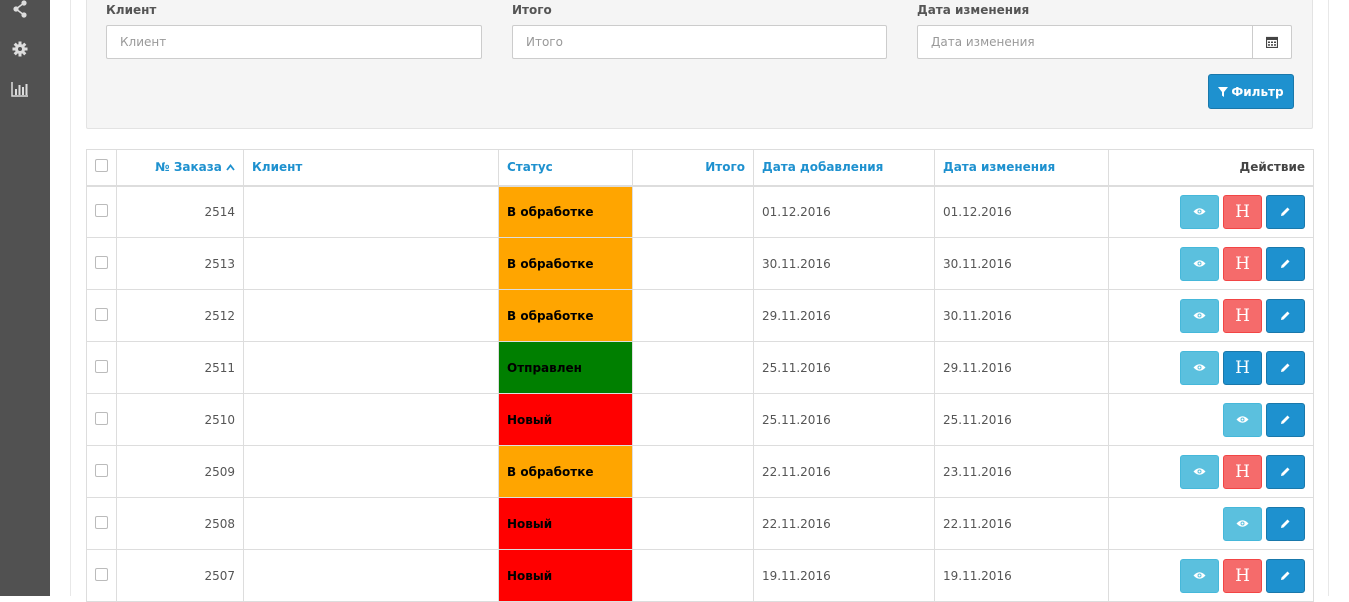 The image size is (1349, 602). Describe the element at coordinates (844, 315) in the screenshot. I see `date-added-cell: 29.11.2016` at that location.